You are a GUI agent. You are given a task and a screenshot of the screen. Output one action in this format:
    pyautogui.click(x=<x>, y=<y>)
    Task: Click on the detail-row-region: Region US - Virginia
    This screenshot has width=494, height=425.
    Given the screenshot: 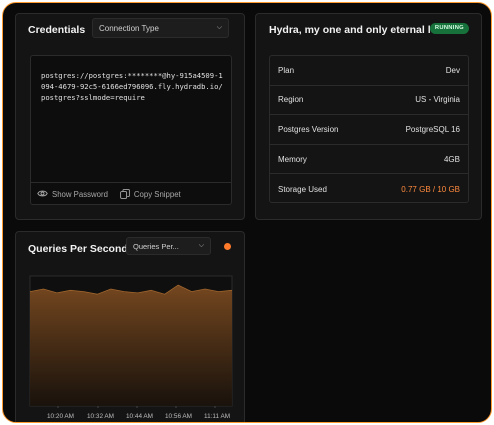 What is the action you would take?
    pyautogui.click(x=369, y=101)
    